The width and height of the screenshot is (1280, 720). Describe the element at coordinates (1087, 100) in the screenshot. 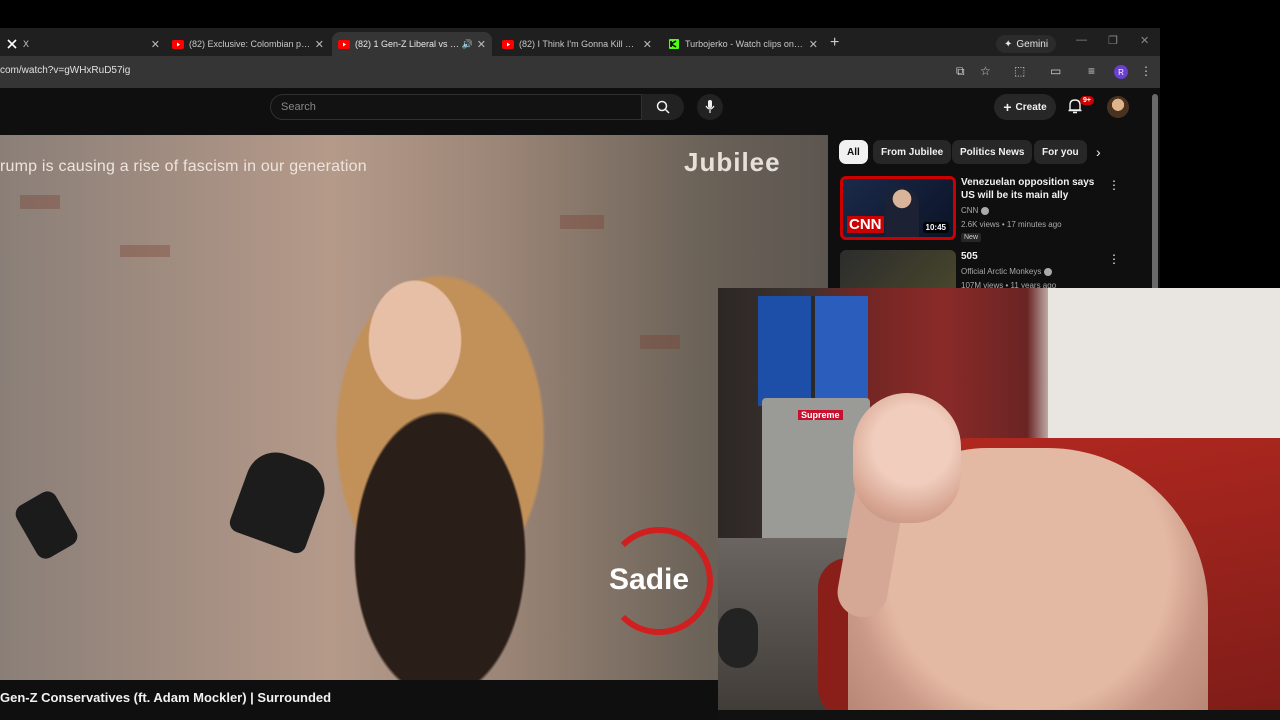

I see `notification-count-badge: 9+` at that location.